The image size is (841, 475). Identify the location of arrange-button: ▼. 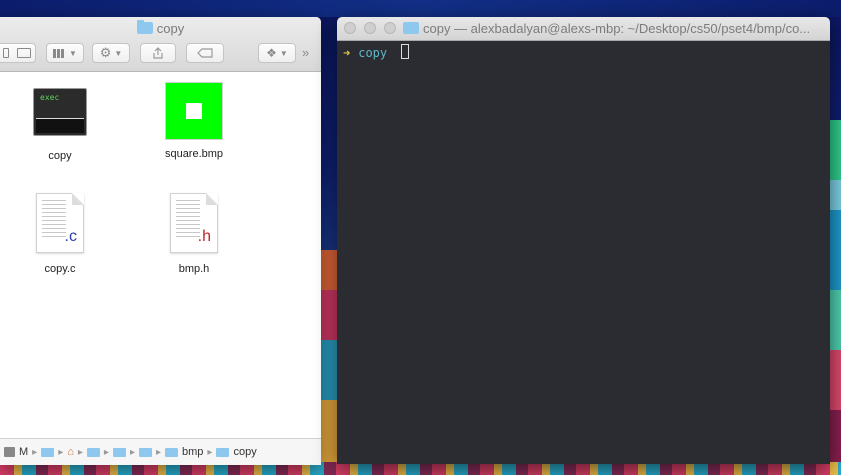
(65, 53).